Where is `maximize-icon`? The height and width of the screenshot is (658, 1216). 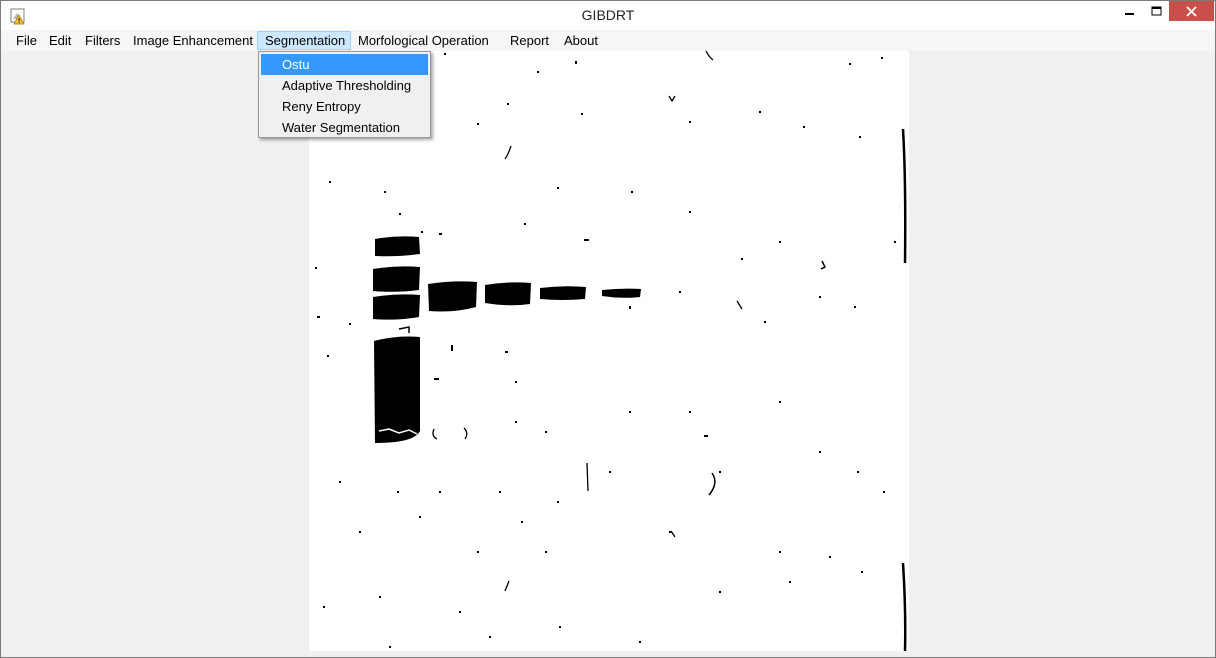
maximize-icon is located at coordinates (1156, 11).